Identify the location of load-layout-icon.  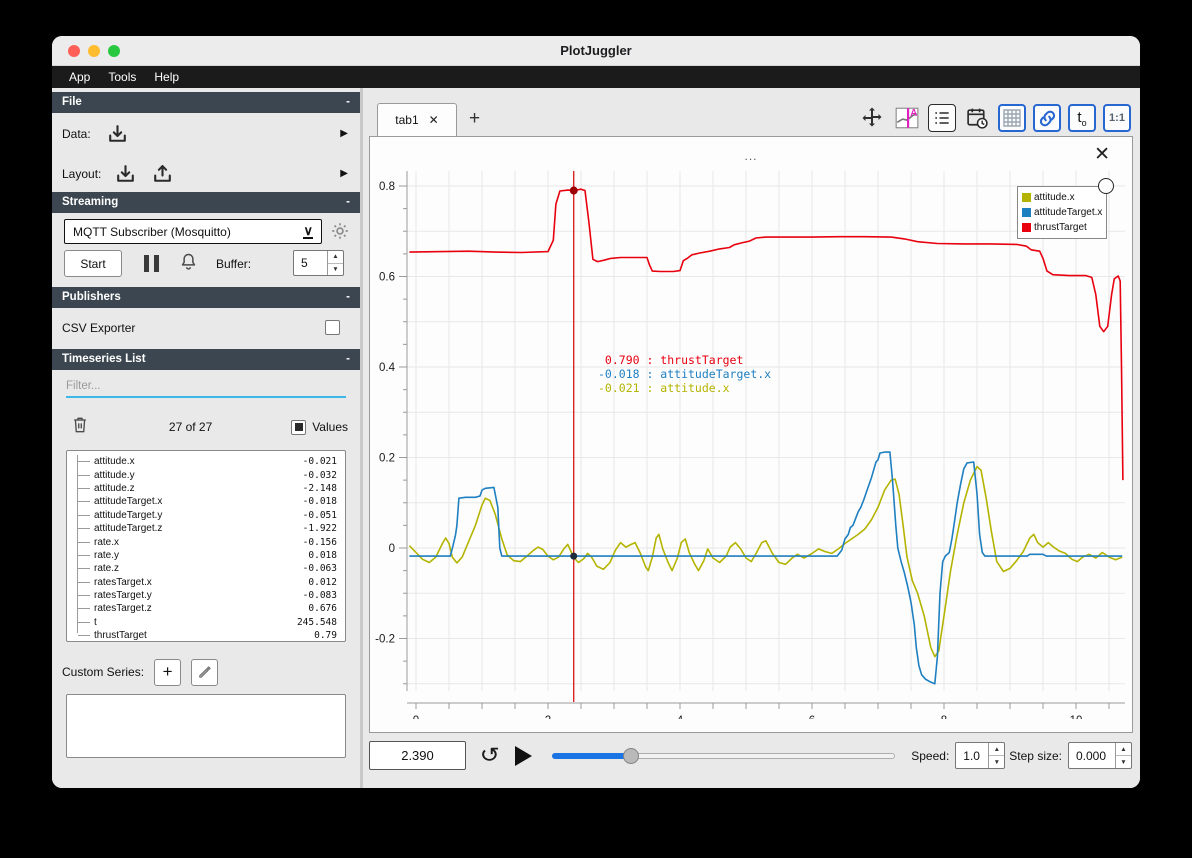
(125, 174).